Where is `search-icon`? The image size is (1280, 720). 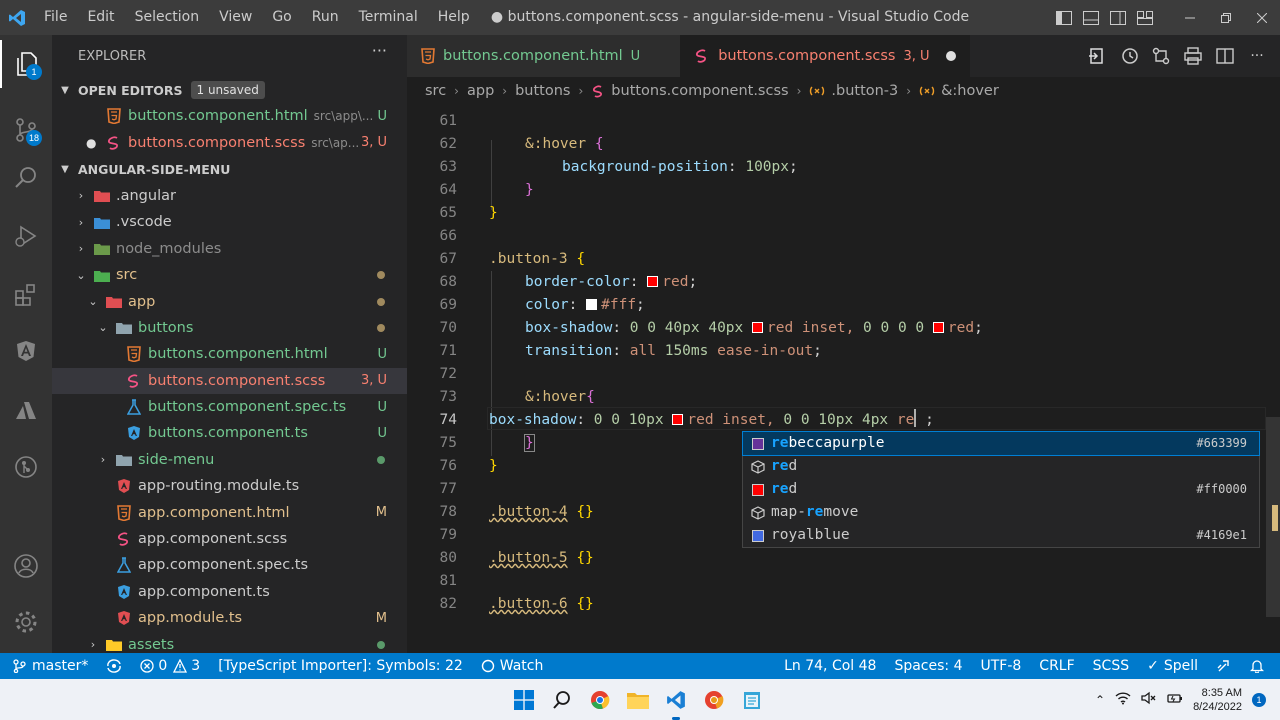 search-icon is located at coordinates (26, 178).